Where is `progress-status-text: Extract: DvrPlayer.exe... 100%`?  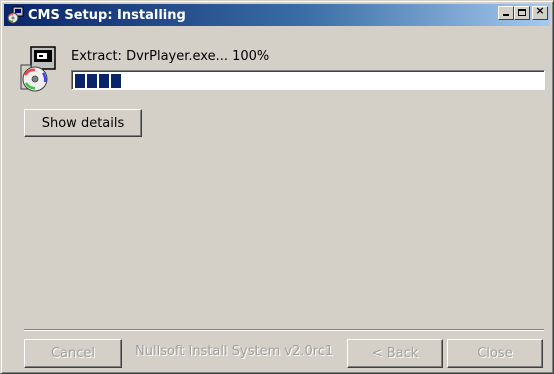 progress-status-text: Extract: DvrPlayer.exe... 100% is located at coordinates (170, 56).